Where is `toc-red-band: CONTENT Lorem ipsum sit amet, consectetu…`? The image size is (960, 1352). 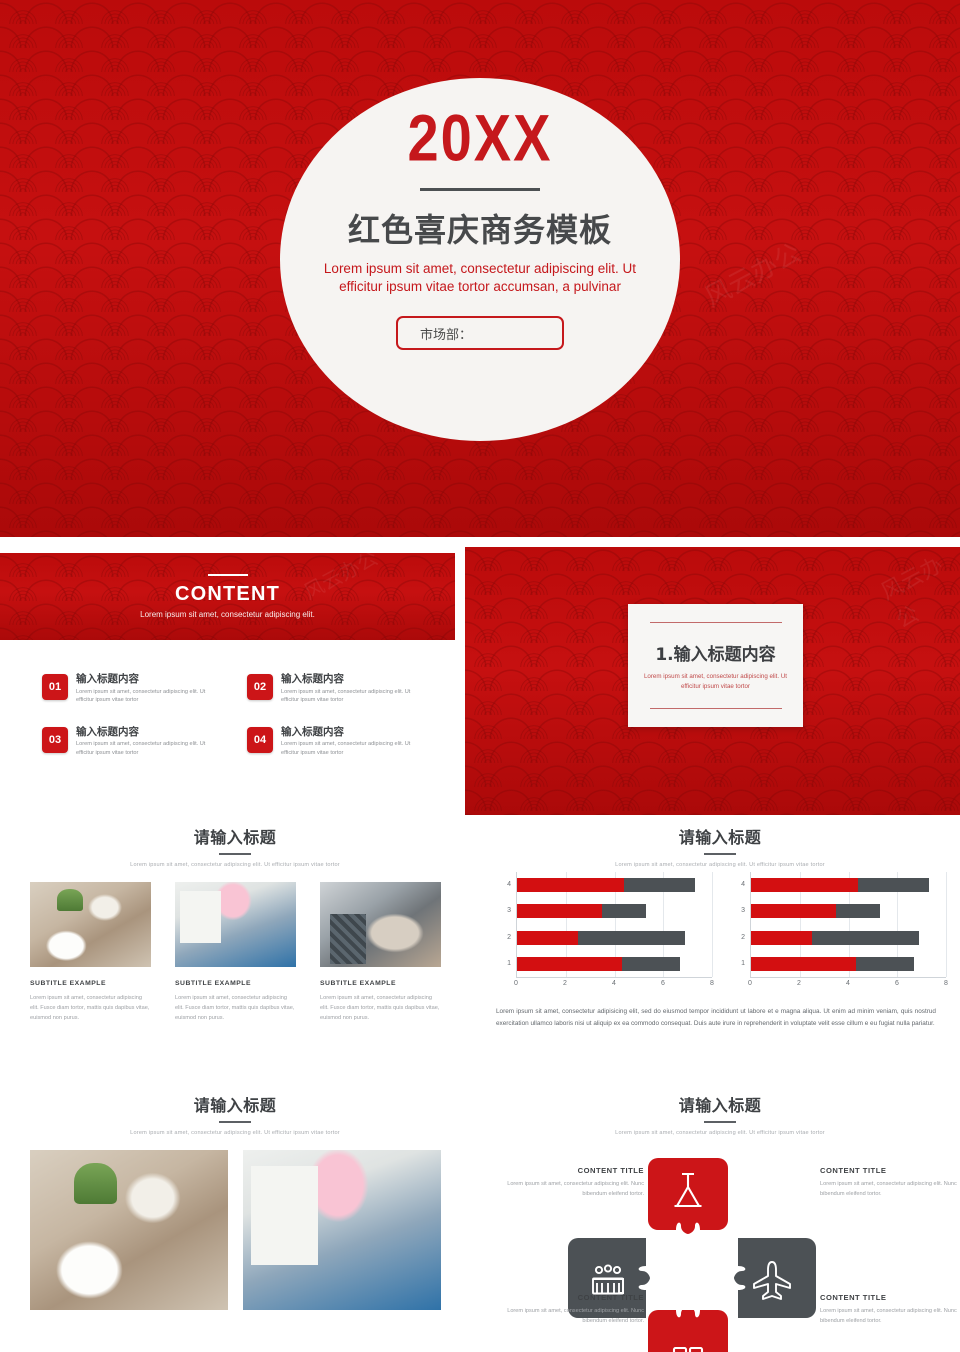
toc-red-band: CONTENT Lorem ipsum sit amet, consectetu… is located at coordinates (227, 596).